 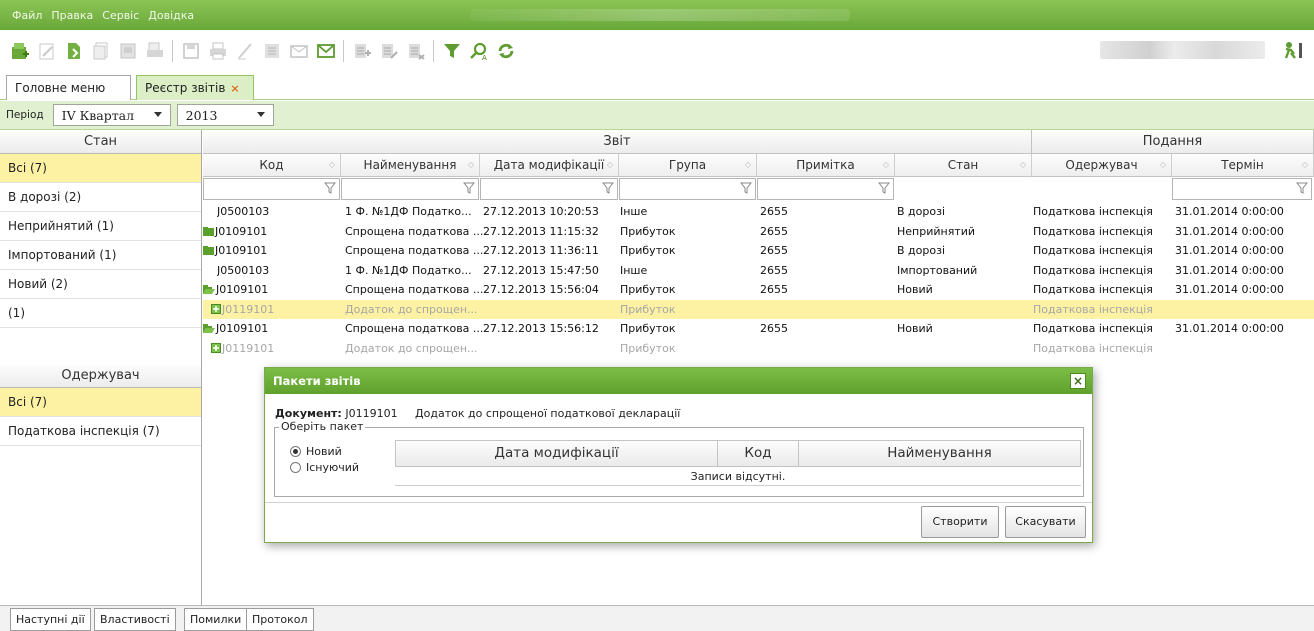 I want to click on open-icon, so click(x=74, y=51).